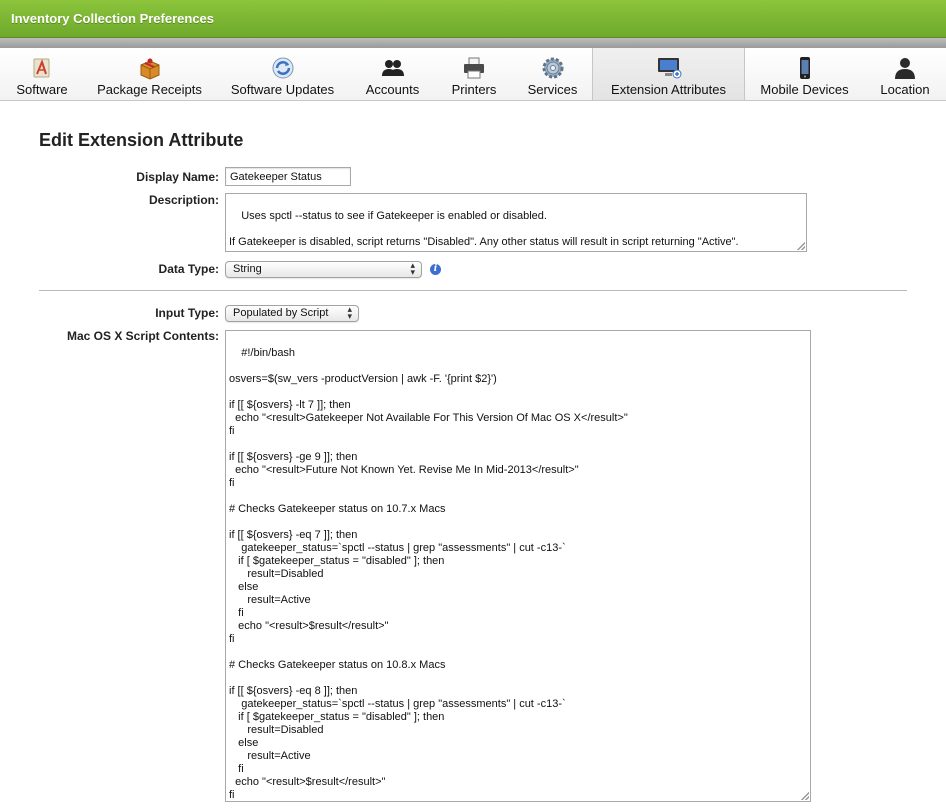 Image resolution: width=946 pixels, height=809 pixels. What do you see at coordinates (288, 176) in the screenshot?
I see `display-name-input` at bounding box center [288, 176].